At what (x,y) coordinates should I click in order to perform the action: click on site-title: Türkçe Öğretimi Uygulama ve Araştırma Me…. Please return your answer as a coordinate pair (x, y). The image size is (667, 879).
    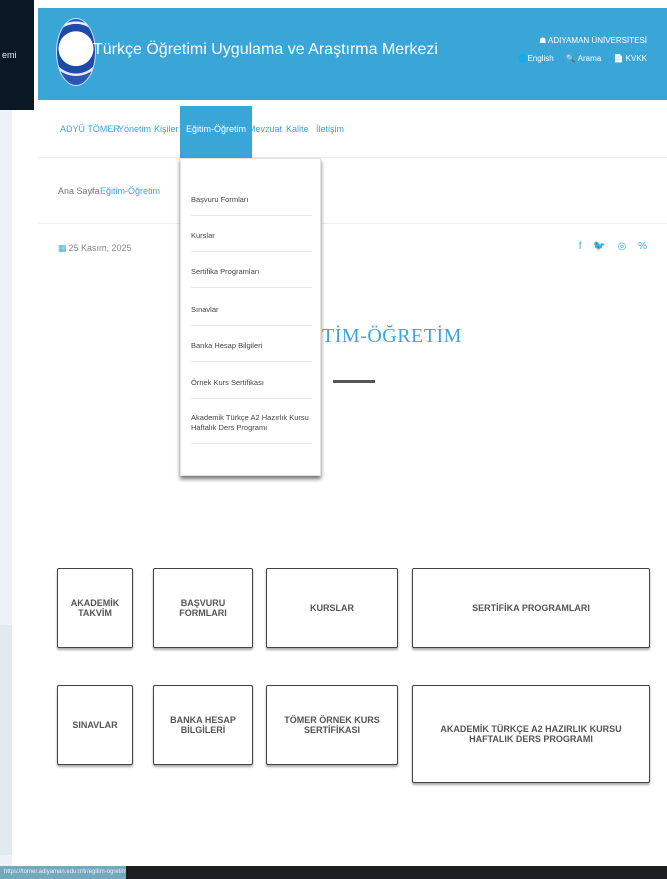
    Looking at the image, I should click on (265, 50).